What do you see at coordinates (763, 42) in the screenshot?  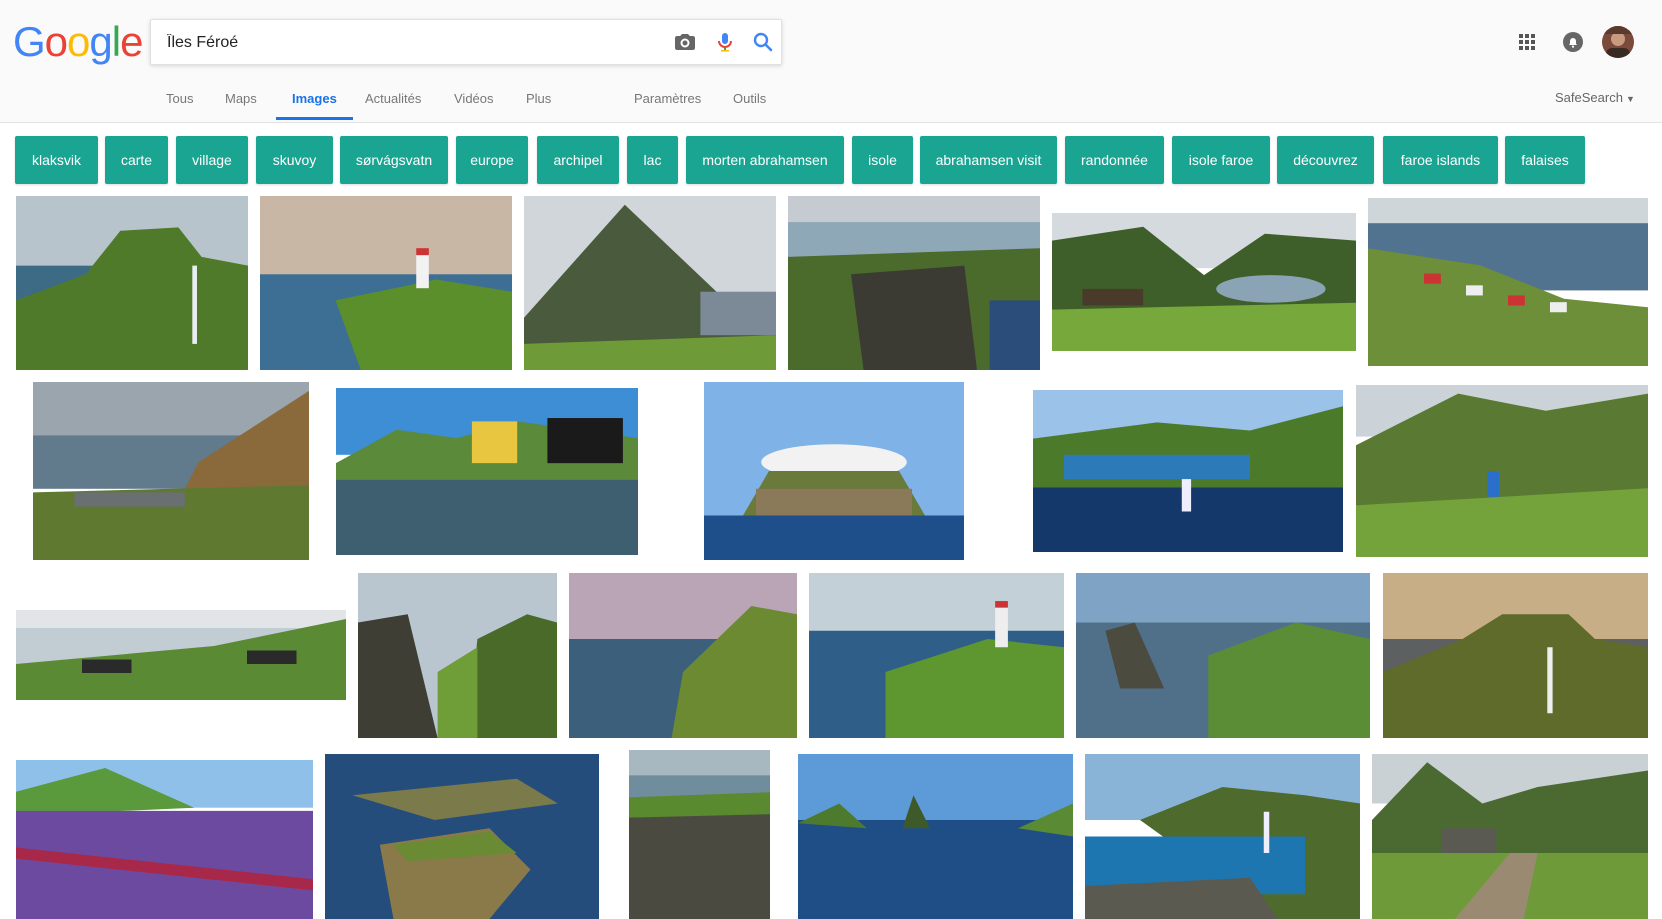 I see `search-icon` at bounding box center [763, 42].